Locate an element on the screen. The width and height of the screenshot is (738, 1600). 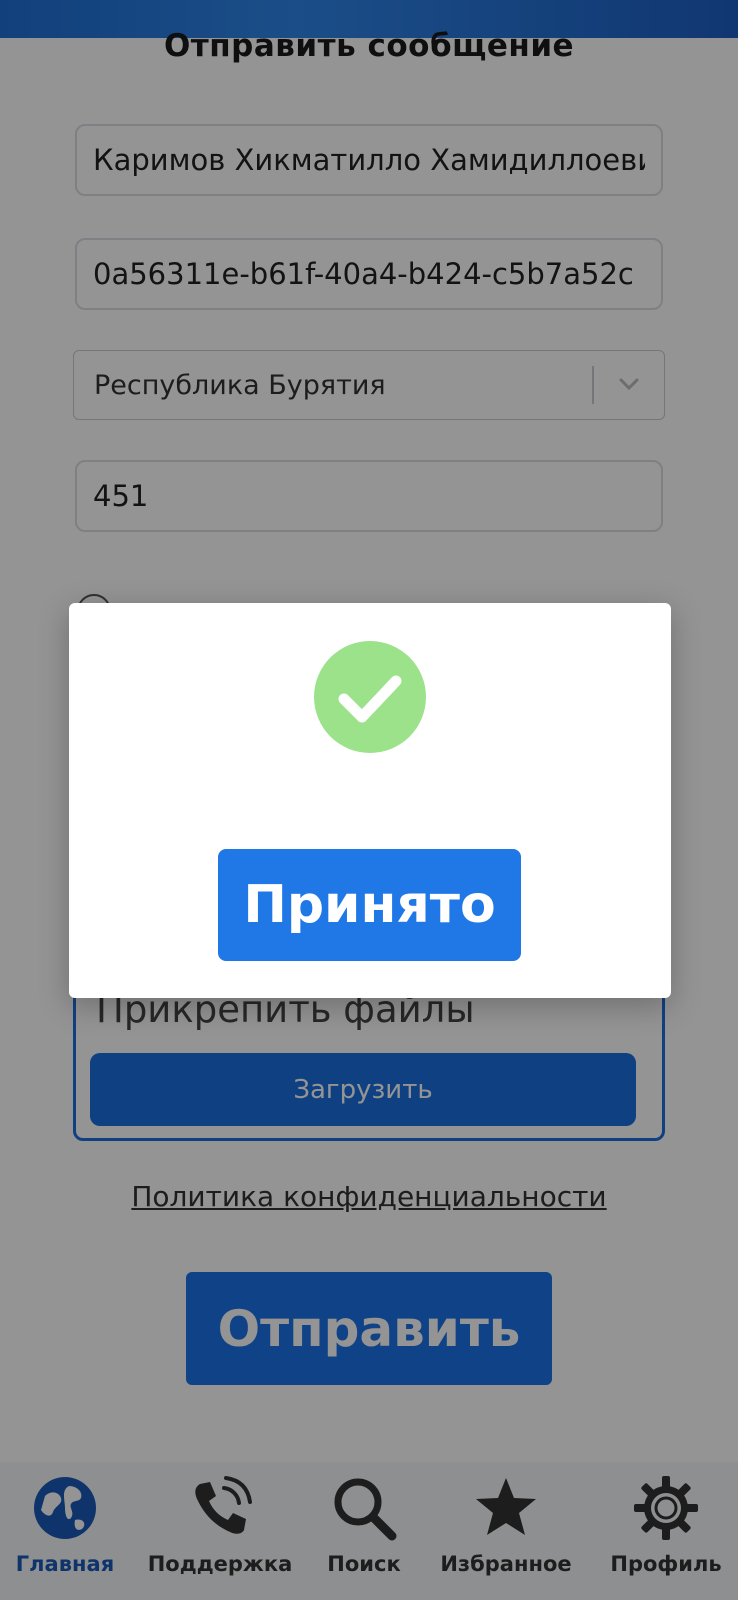
accept-button: Принято is located at coordinates (369, 905).